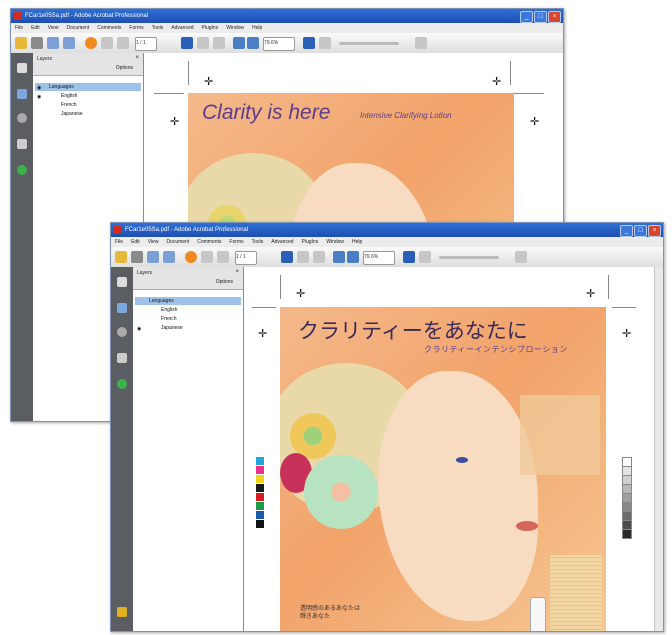 This screenshot has width=672, height=635. Describe the element at coordinates (188, 301) in the screenshot. I see `layer-row-languages: Languages` at that location.